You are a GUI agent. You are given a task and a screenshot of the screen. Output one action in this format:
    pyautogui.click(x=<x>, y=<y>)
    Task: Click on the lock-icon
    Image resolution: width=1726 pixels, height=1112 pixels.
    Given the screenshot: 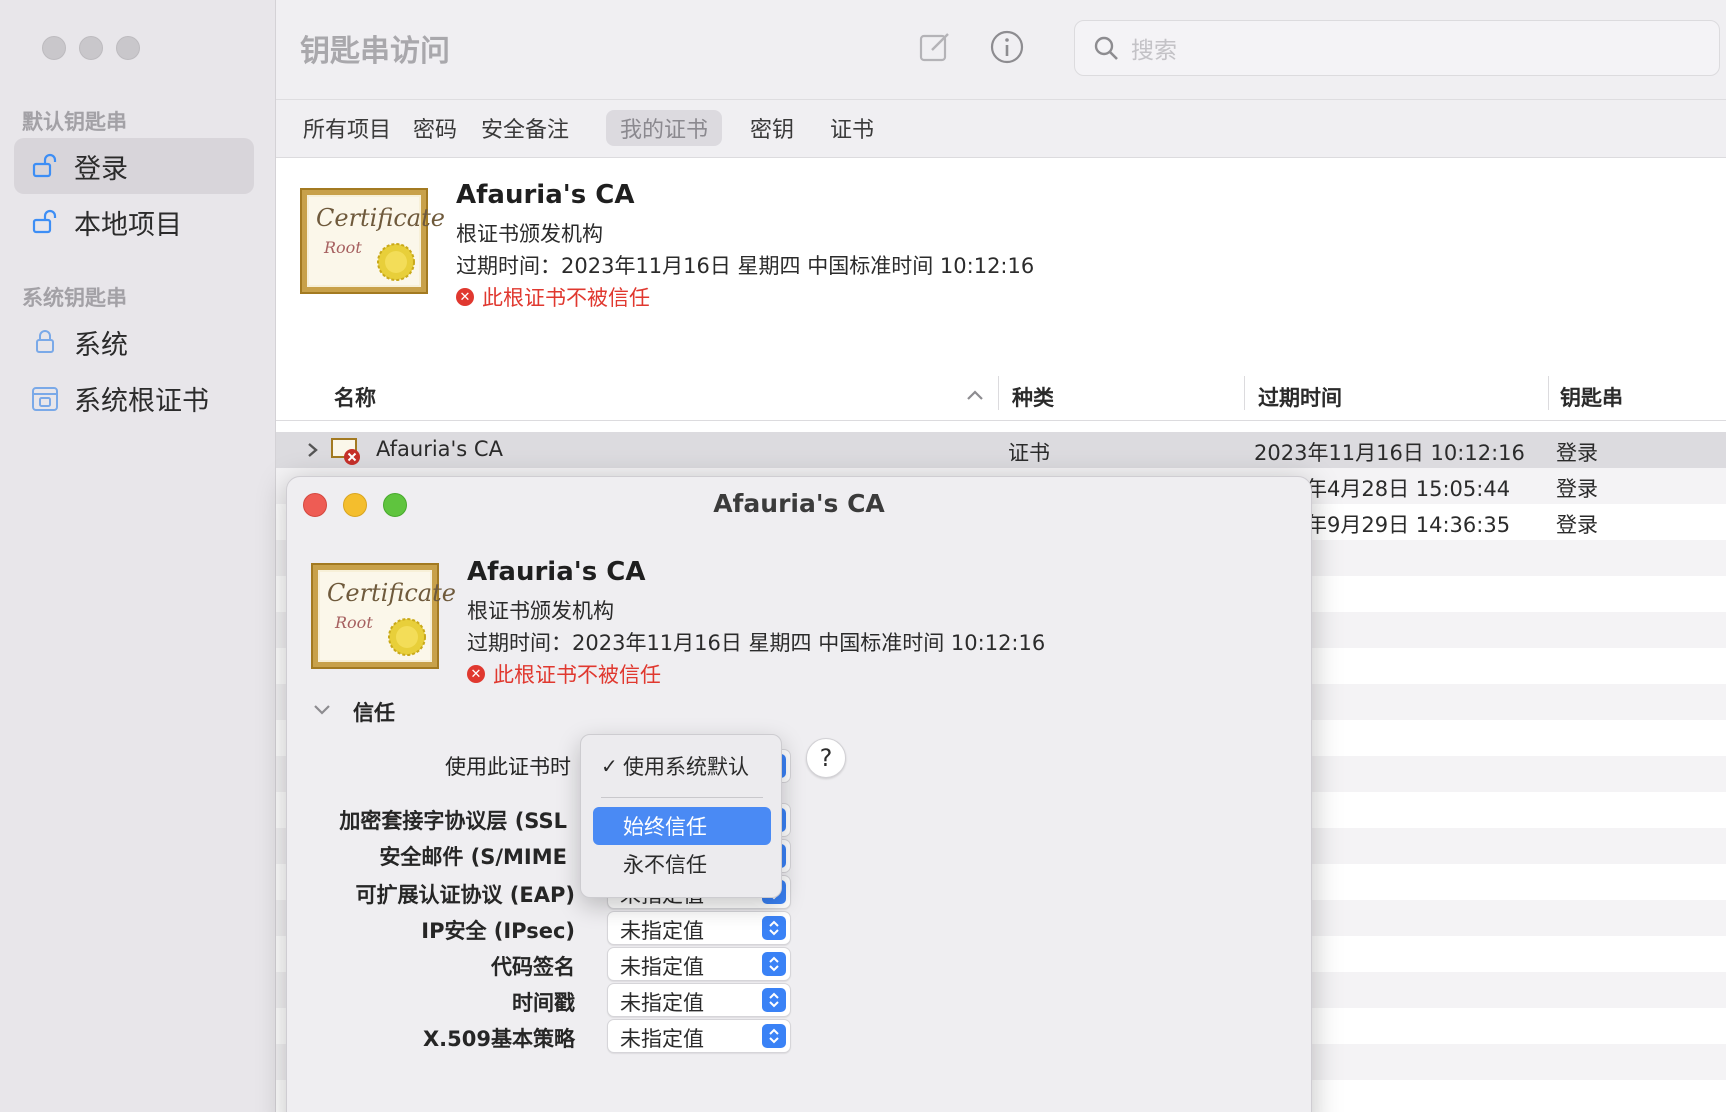 What is the action you would take?
    pyautogui.click(x=45, y=342)
    